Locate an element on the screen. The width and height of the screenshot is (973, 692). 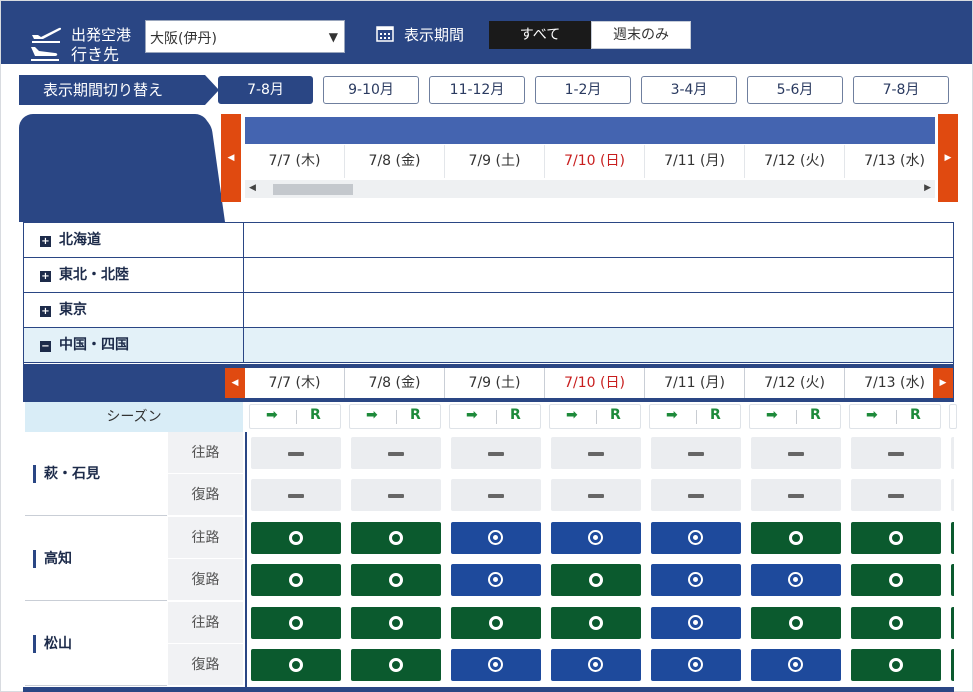
region-label: 中国・四国 is located at coordinates (94, 345).